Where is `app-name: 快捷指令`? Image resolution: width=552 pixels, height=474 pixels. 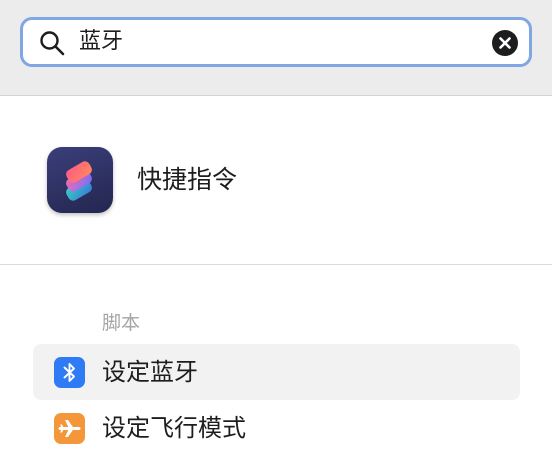 app-name: 快捷指令 is located at coordinates (187, 179).